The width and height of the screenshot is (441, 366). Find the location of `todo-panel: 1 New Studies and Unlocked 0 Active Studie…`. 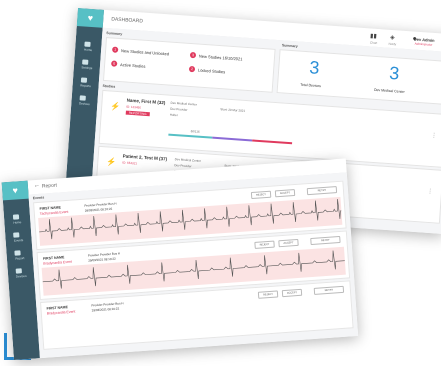

todo-panel: 1 New Studies and Unlocked 0 Active Studie… is located at coordinates (189, 65).